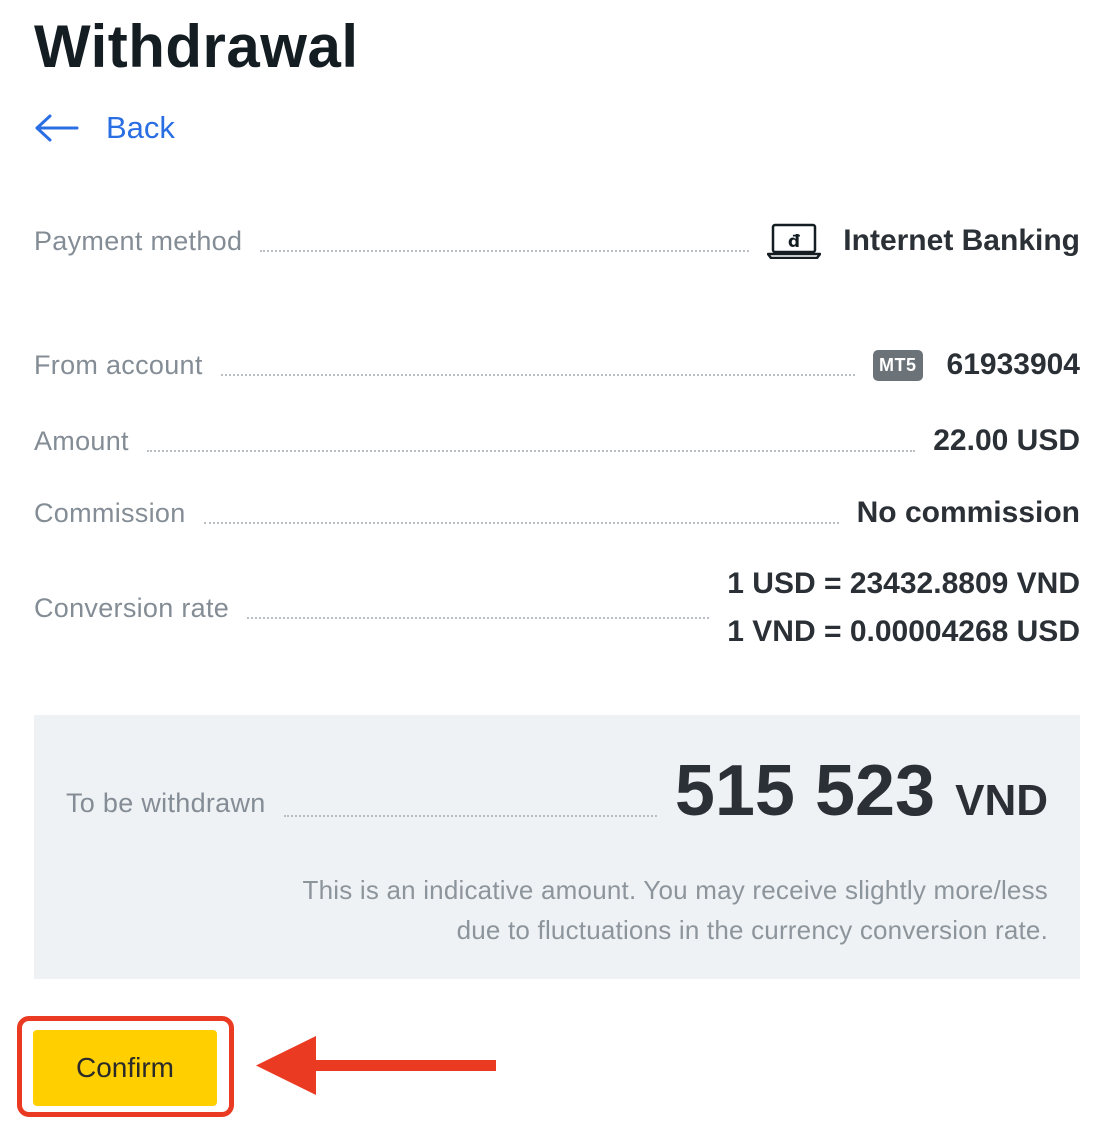 This screenshot has width=1116, height=1122. What do you see at coordinates (138, 240) in the screenshot?
I see `payment-method-label: Payment method` at bounding box center [138, 240].